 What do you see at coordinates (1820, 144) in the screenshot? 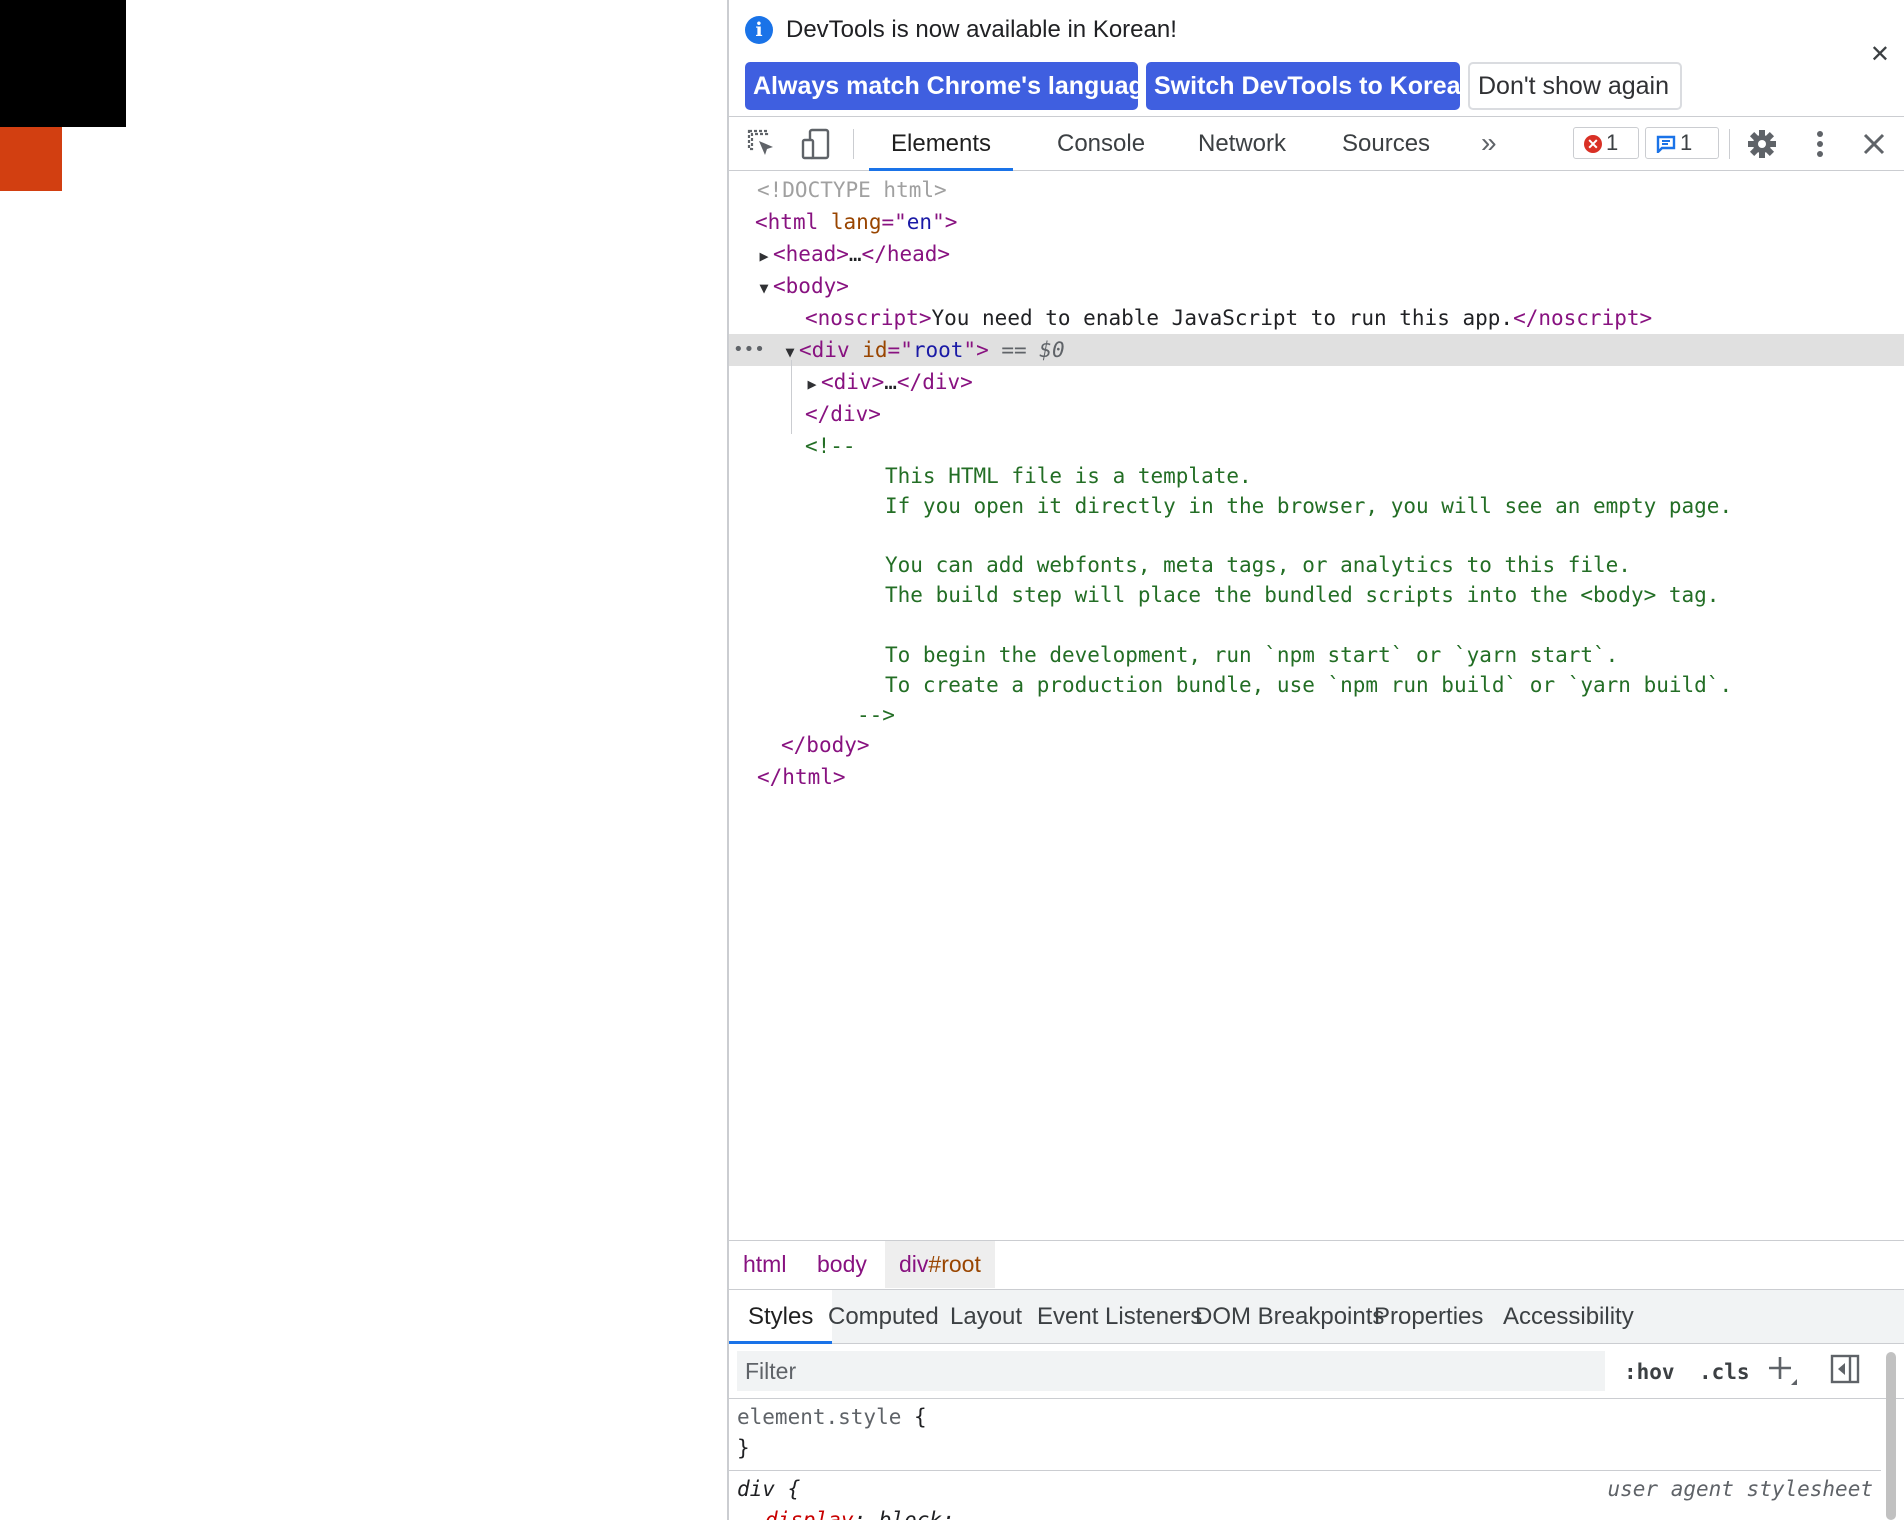
I see `more-options-kebab-icon` at bounding box center [1820, 144].